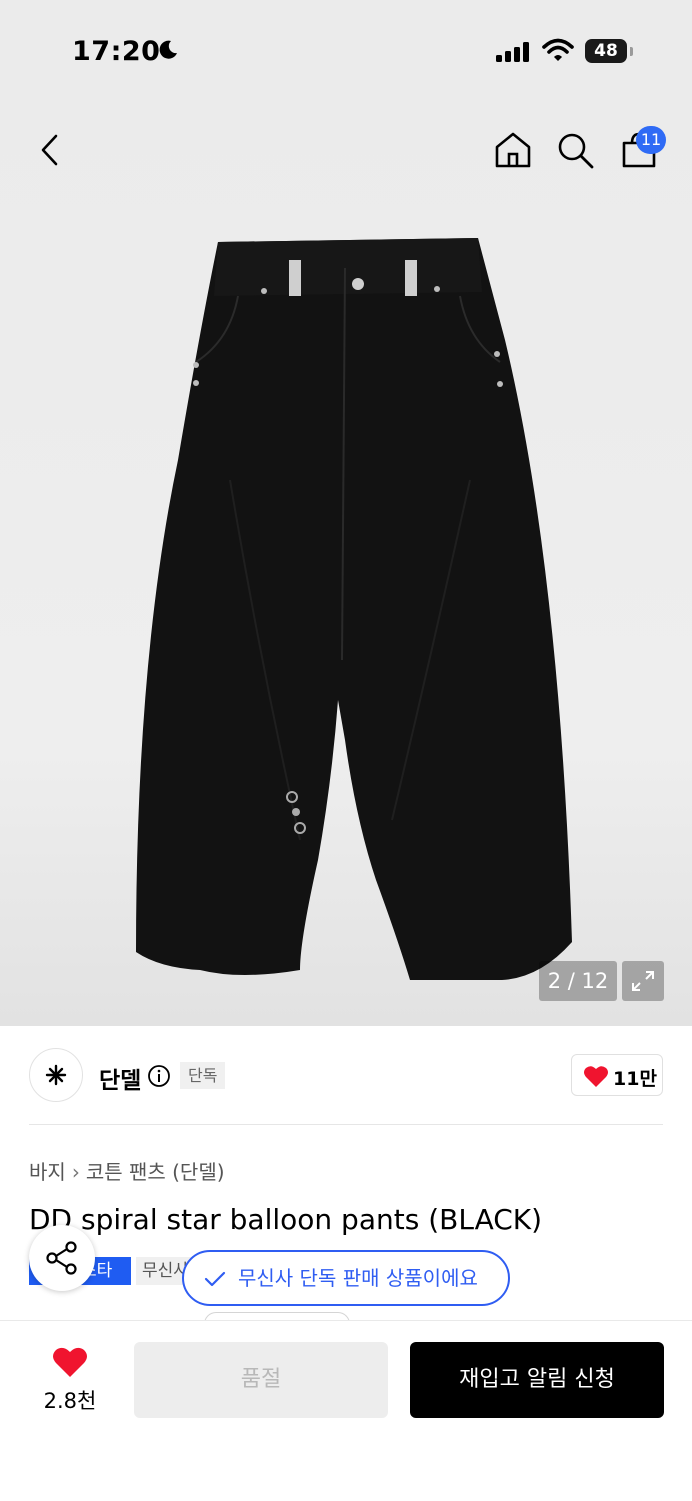 Image resolution: width=692 pixels, height=1501 pixels. Describe the element at coordinates (215, 1279) in the screenshot. I see `check-icon` at that location.